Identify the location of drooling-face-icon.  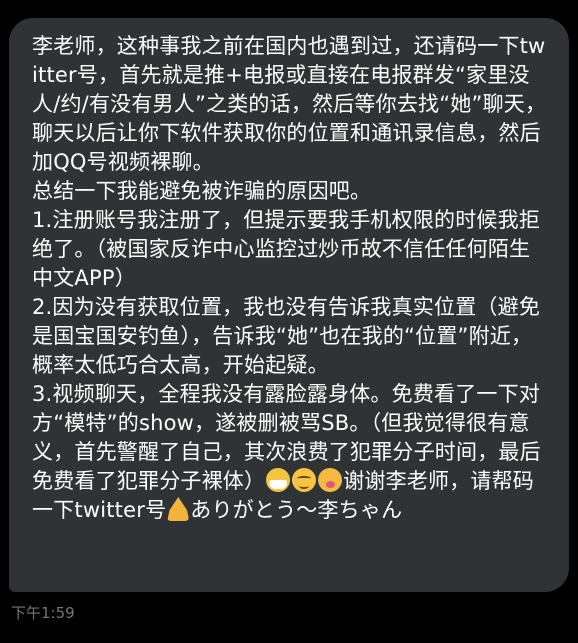
(330, 480).